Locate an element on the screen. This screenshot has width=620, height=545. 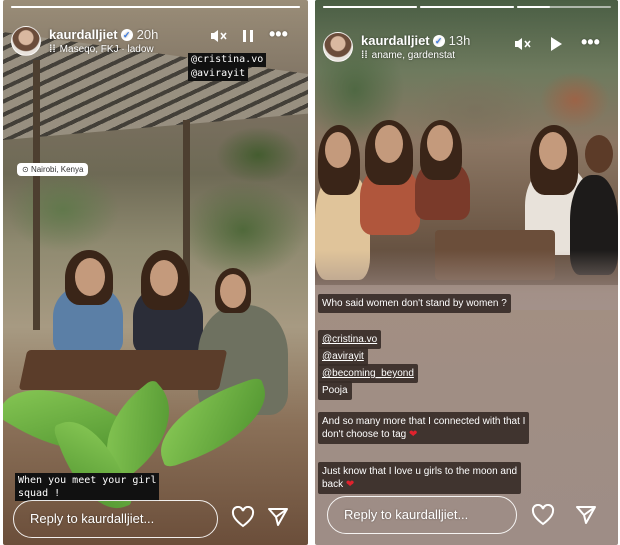
story-username-row: kaurdalljiet ✓ 20h is located at coordinates (103, 34).